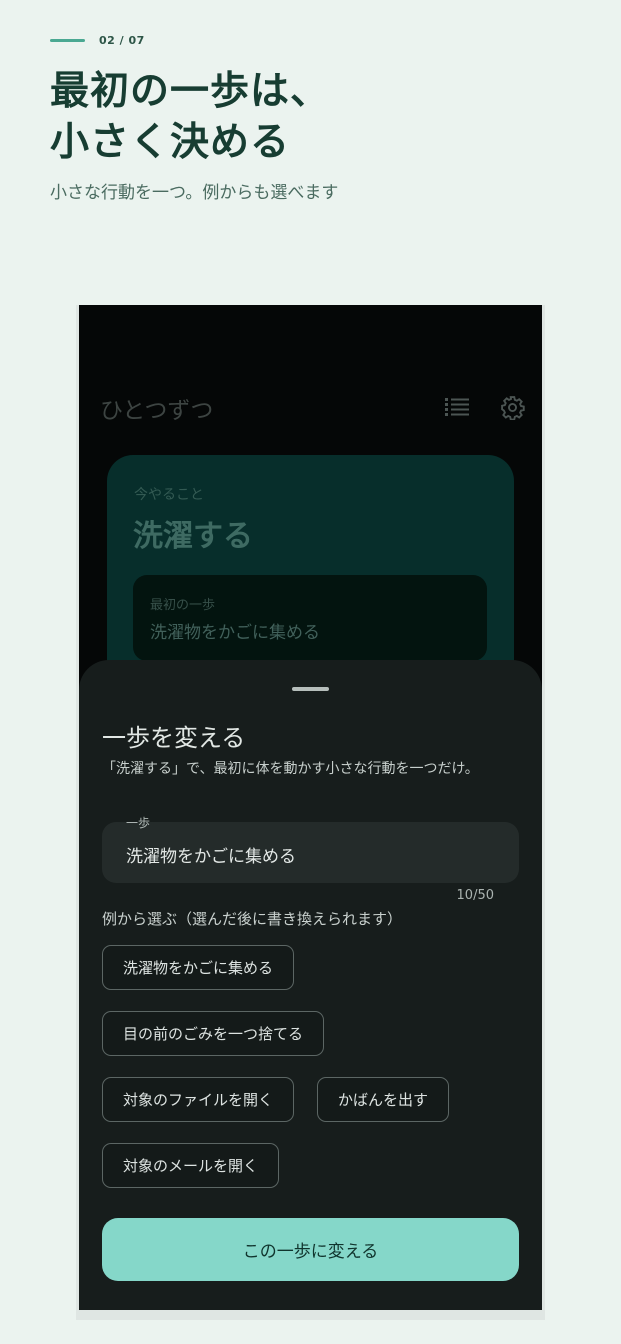 This screenshot has width=621, height=1344. What do you see at coordinates (190, 117) in the screenshot?
I see `hero-title: 最初の一歩は、 小さく決める` at bounding box center [190, 117].